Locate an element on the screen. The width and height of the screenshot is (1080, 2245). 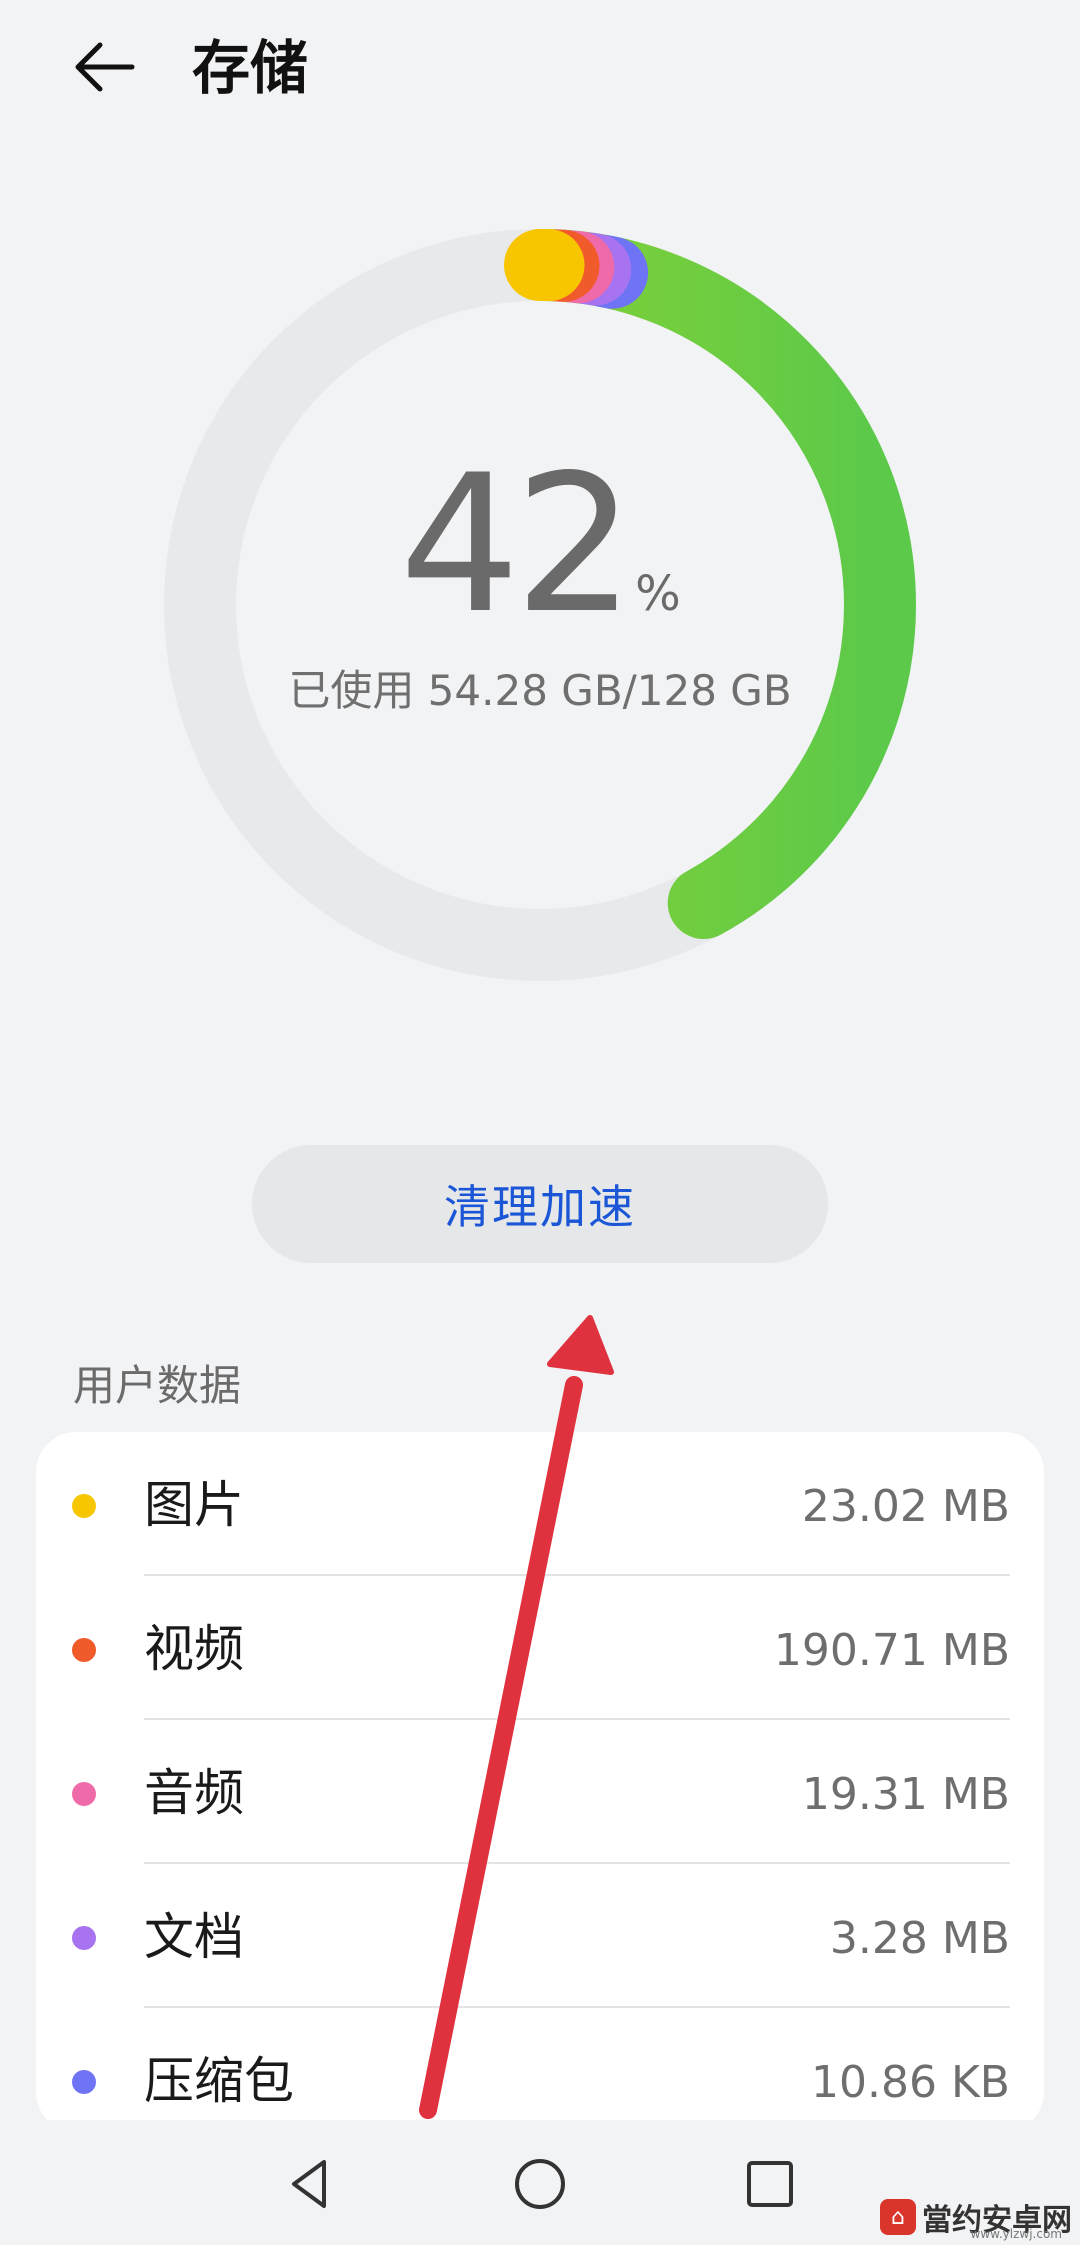
nav-home-button is located at coordinates (540, 2184).